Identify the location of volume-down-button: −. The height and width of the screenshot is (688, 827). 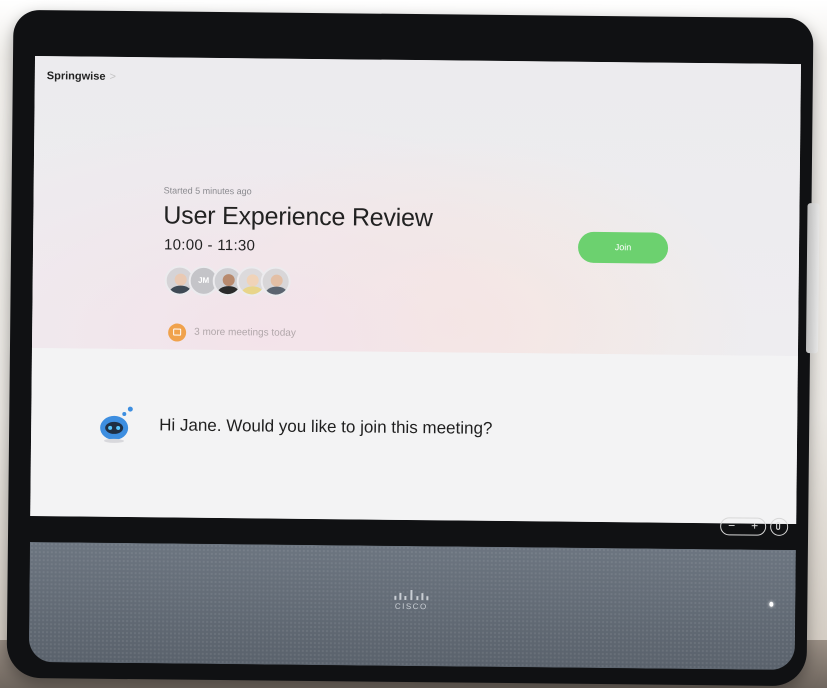
(731, 525).